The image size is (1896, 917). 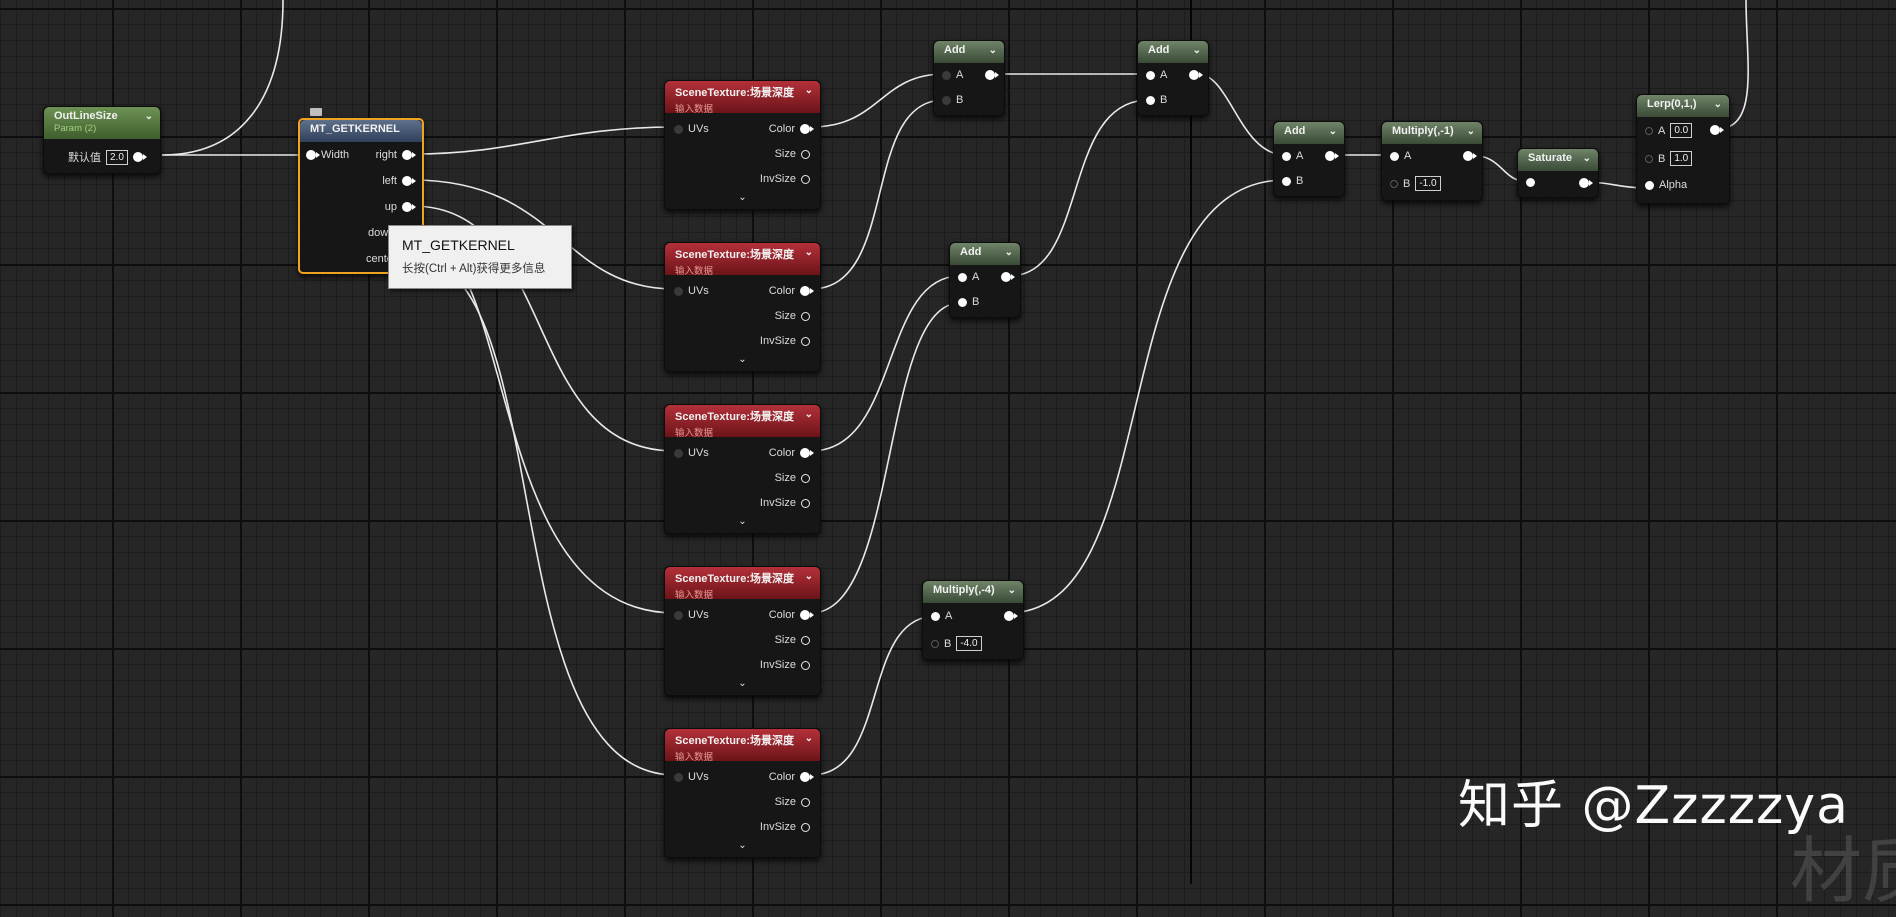 What do you see at coordinates (1558, 173) in the screenshot?
I see `saturate-node: Saturate ⌄` at bounding box center [1558, 173].